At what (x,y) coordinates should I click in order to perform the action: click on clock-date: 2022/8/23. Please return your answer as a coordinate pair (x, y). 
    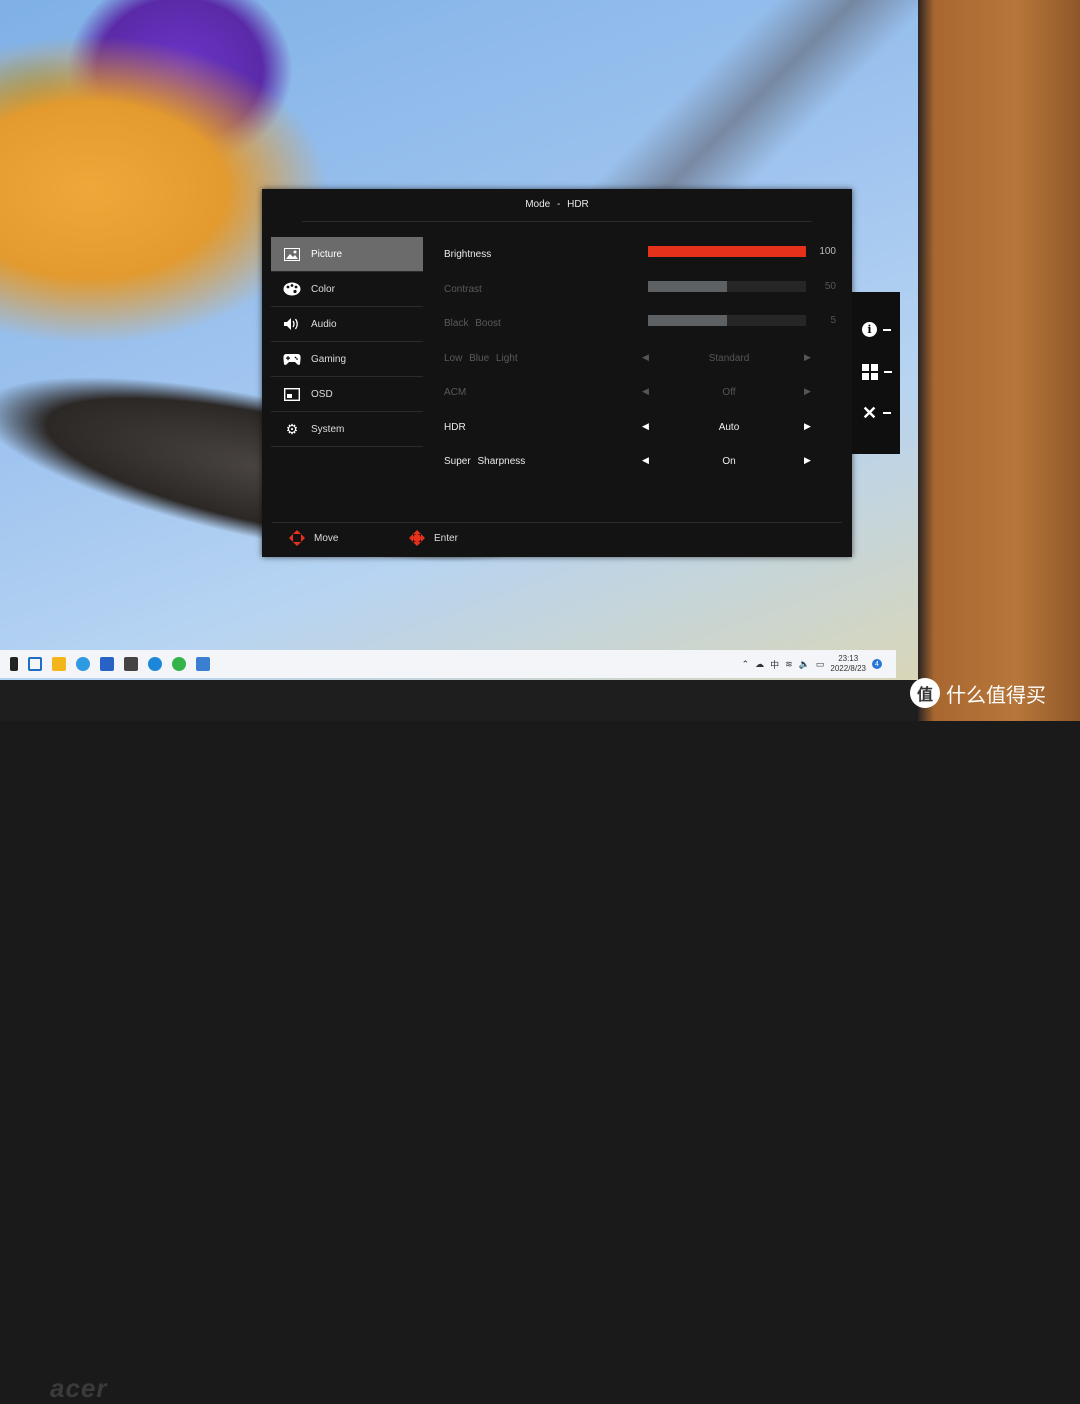
    Looking at the image, I should click on (848, 668).